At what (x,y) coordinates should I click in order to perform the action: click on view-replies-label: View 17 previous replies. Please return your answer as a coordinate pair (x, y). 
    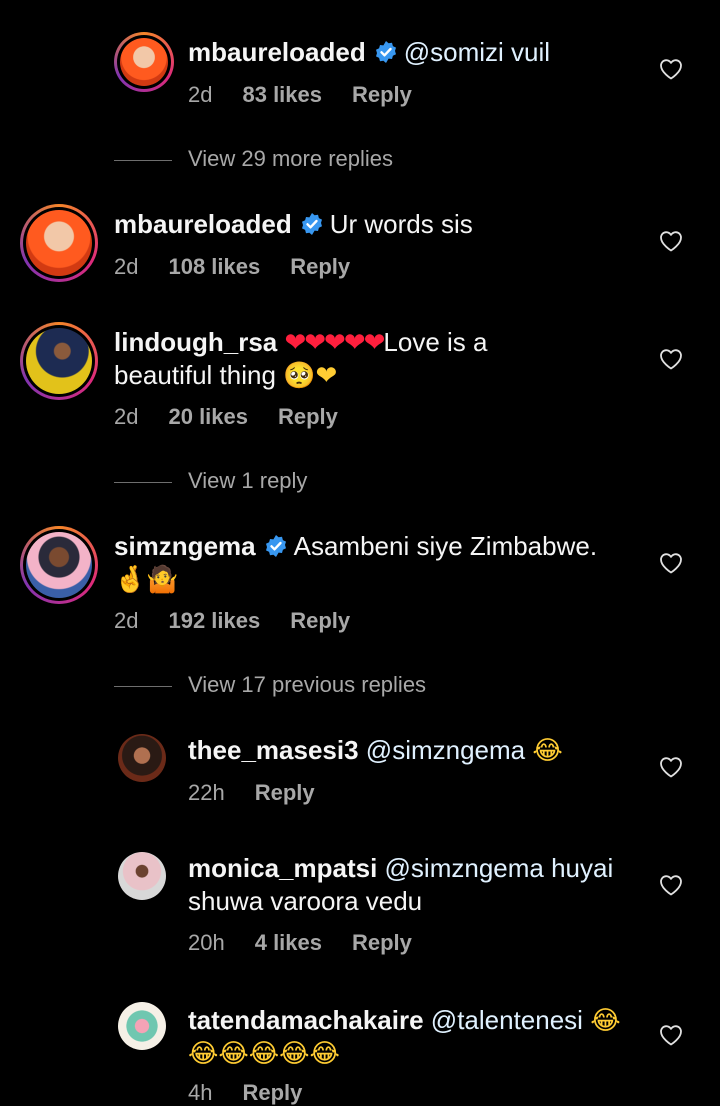
    Looking at the image, I should click on (307, 684).